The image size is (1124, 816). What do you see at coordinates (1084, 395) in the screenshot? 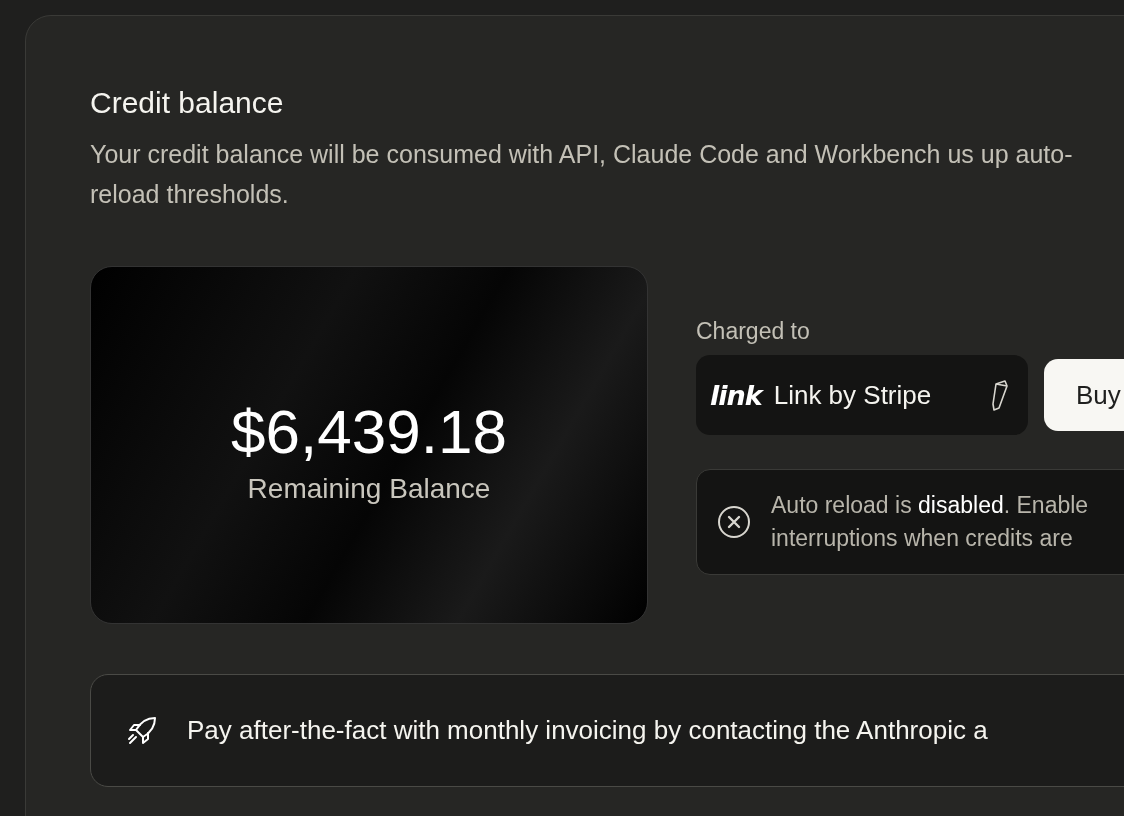
I see `buy-button: Buy` at bounding box center [1084, 395].